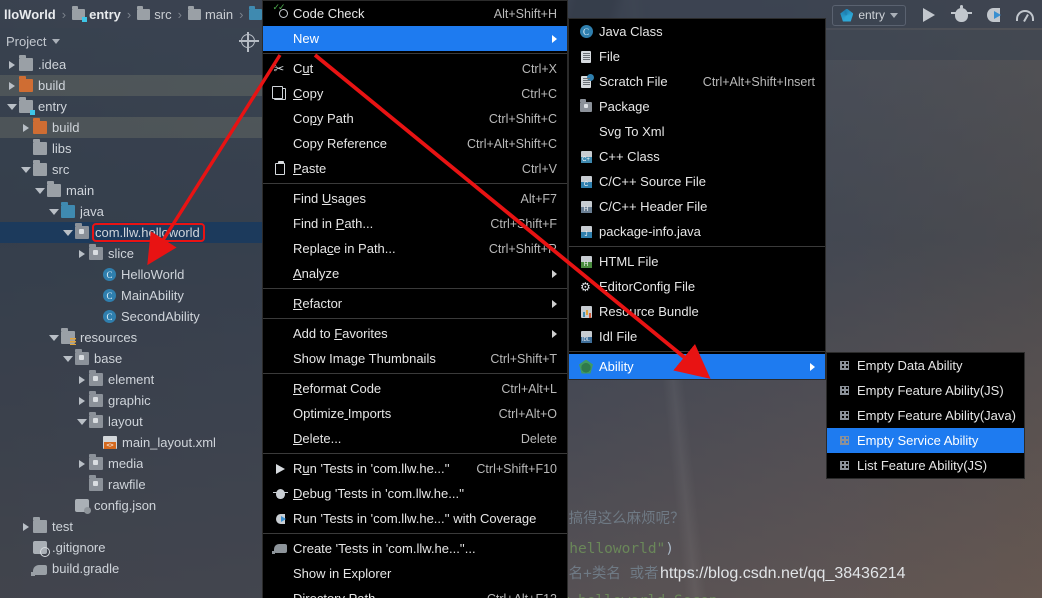 Image resolution: width=1042 pixels, height=598 pixels. What do you see at coordinates (110, 442) in the screenshot?
I see `xml-file-icon` at bounding box center [110, 442].